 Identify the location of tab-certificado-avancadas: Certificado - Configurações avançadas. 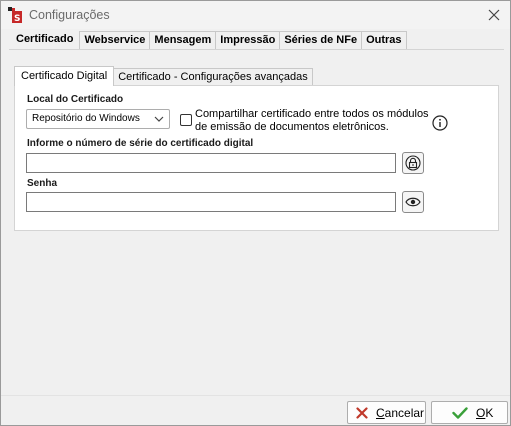
(213, 77).